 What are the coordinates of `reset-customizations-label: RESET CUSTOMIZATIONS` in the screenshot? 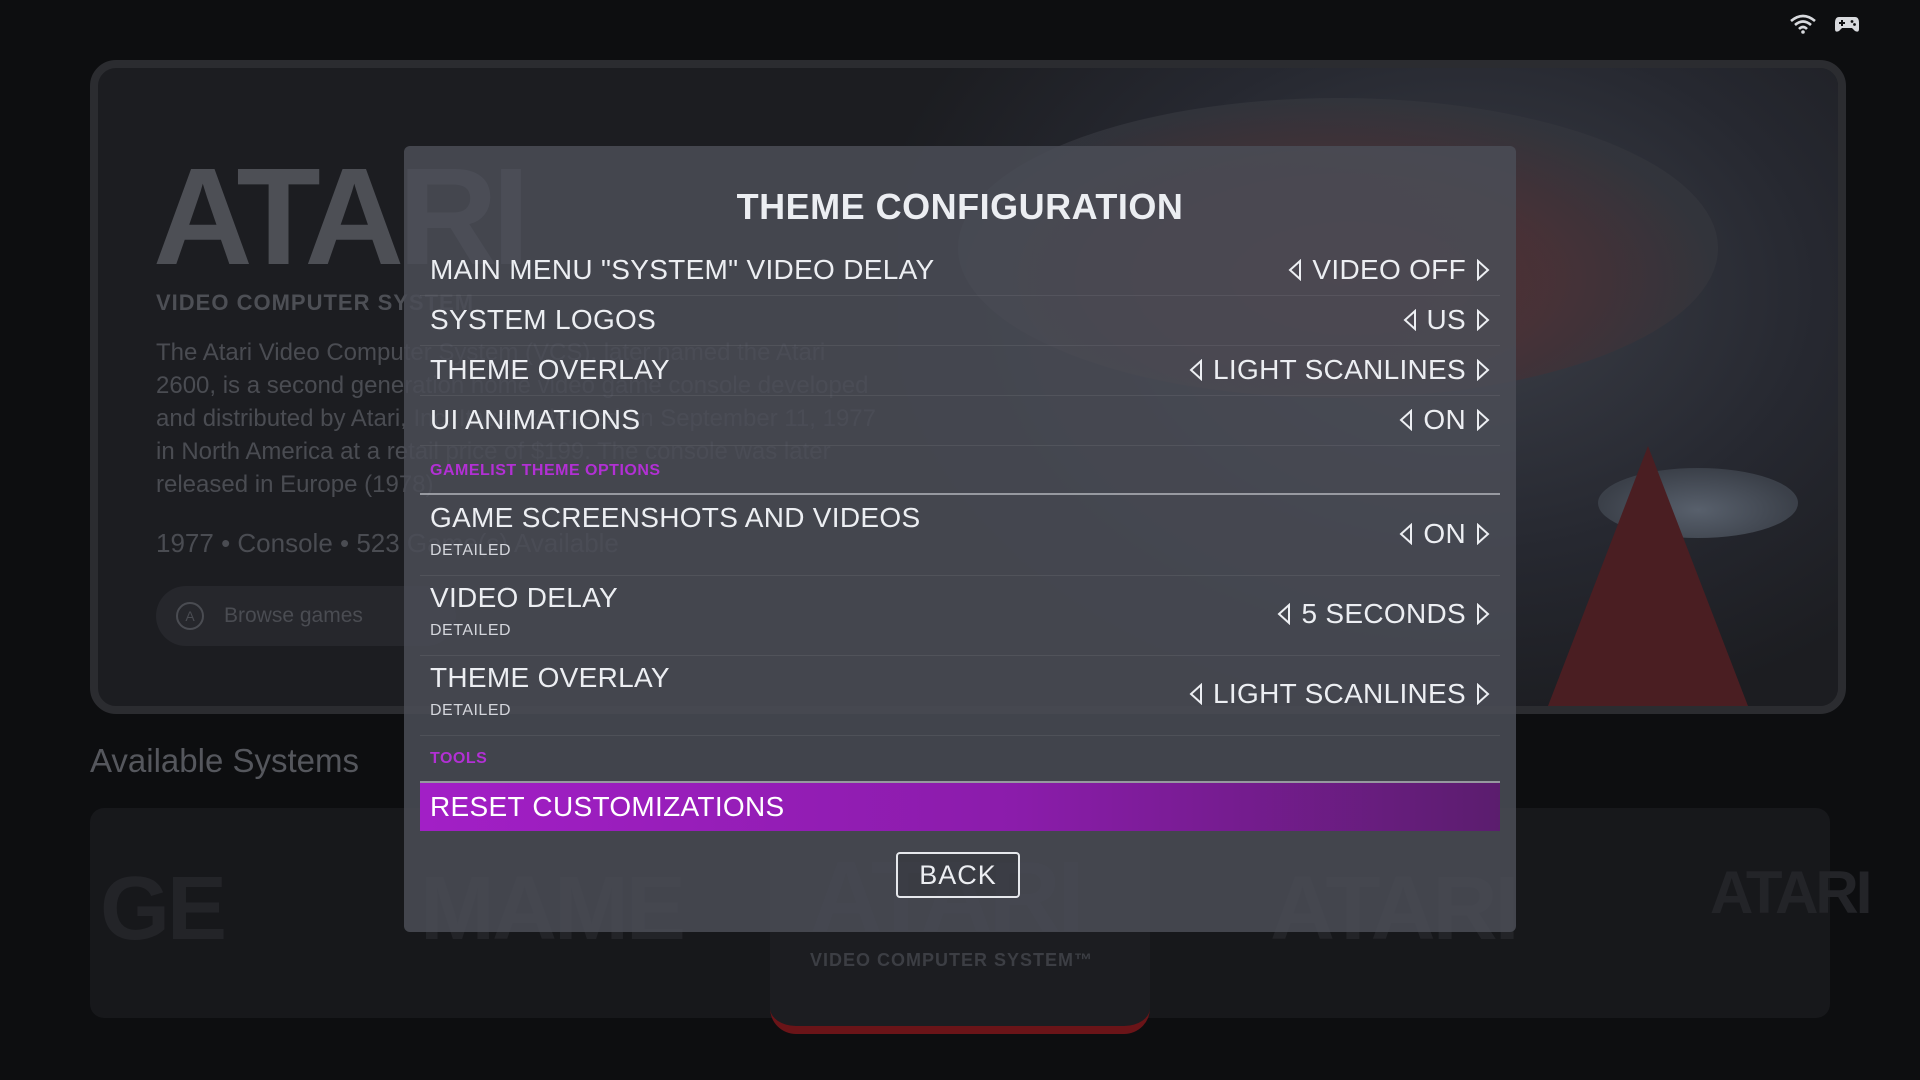 It's located at (607, 806).